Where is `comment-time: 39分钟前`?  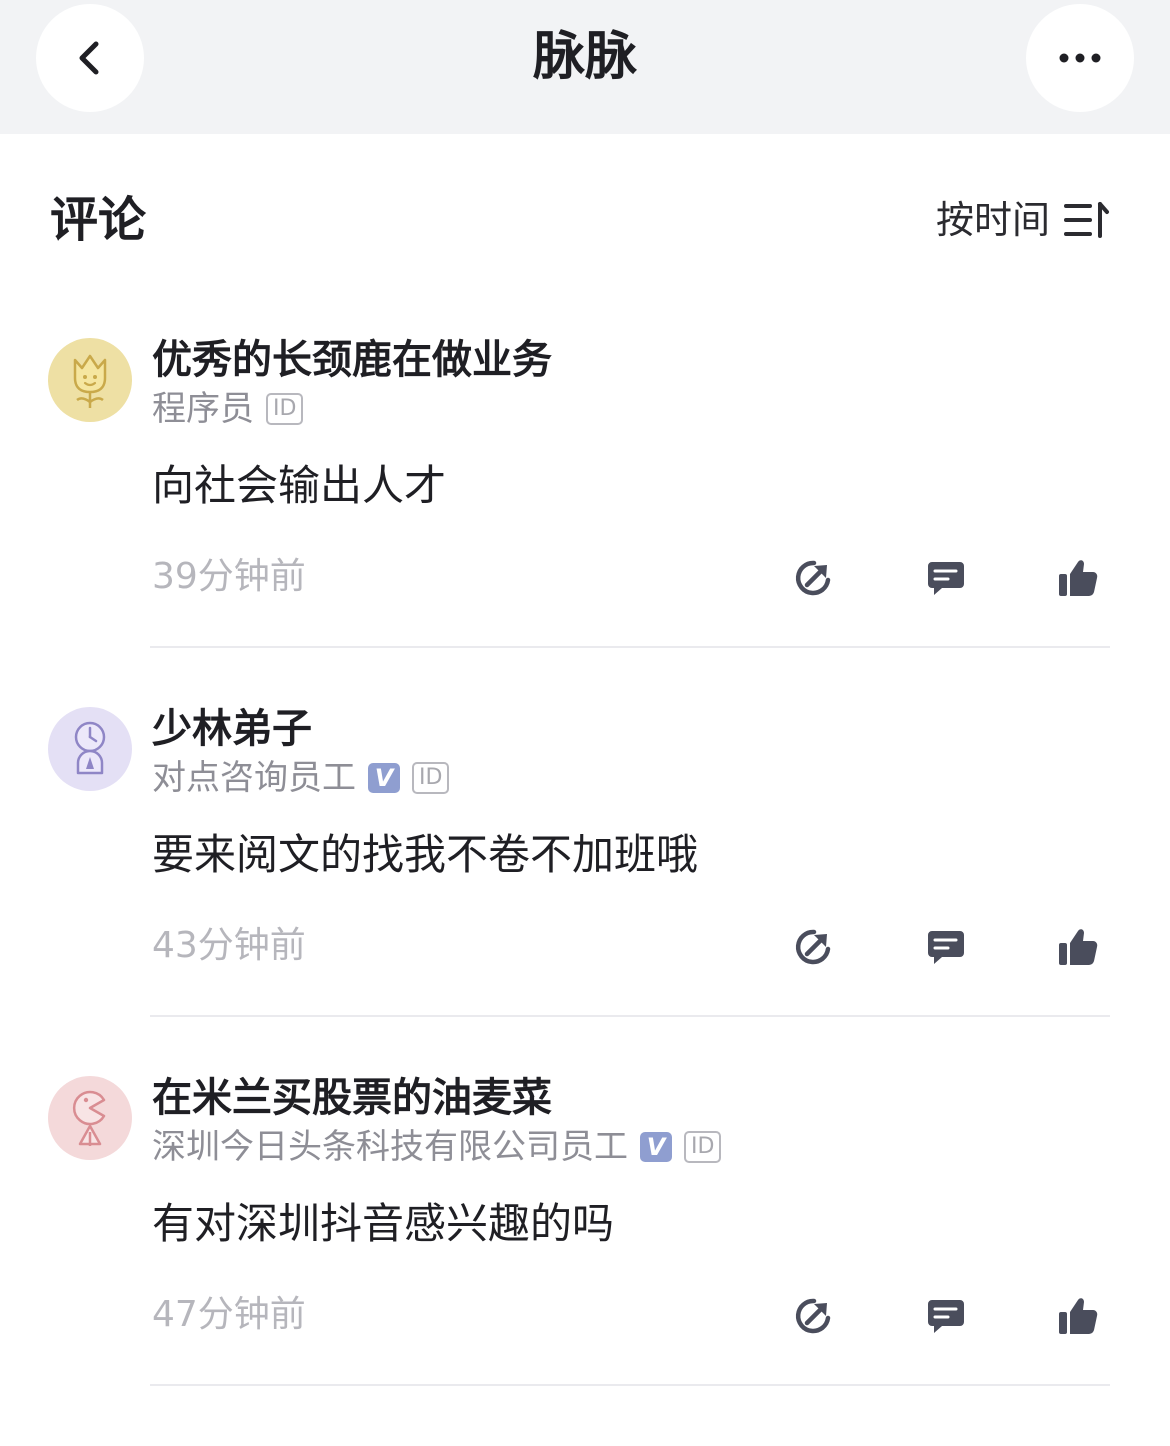
comment-time: 39分钟前 is located at coordinates (229, 576).